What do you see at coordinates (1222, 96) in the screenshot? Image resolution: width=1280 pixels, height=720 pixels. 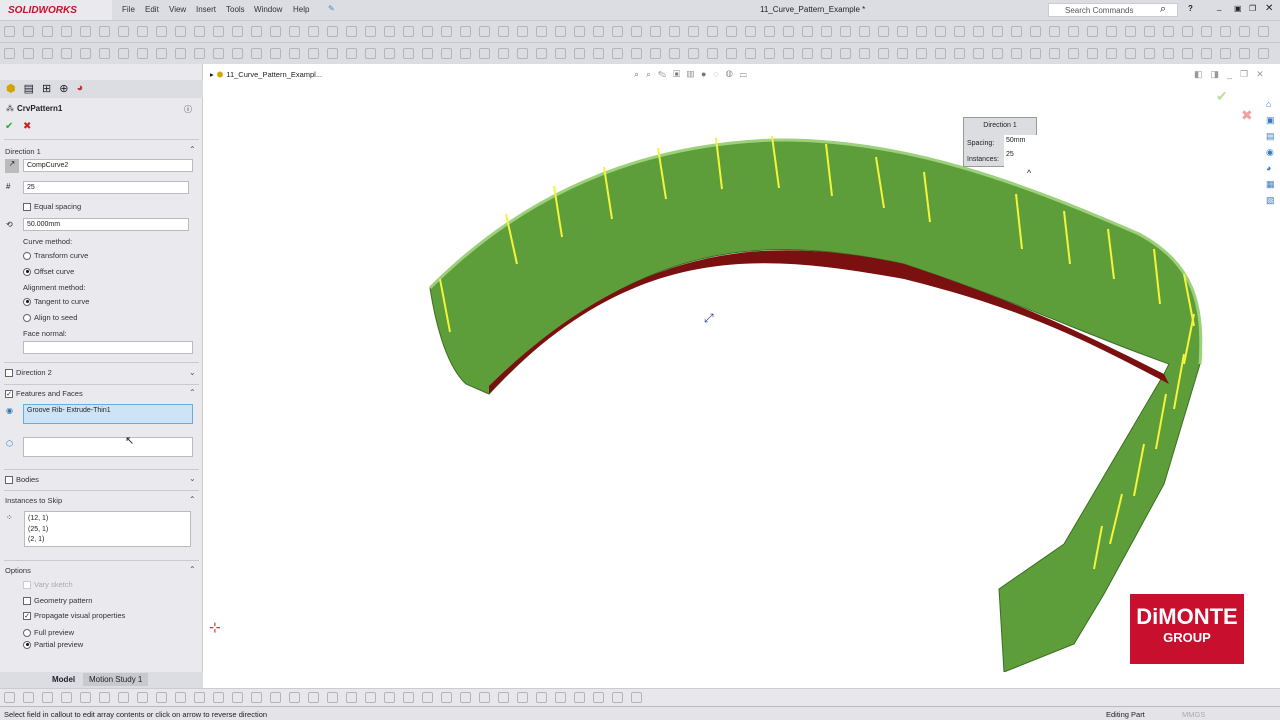 I see `confirm-corner-ok-icon: ✔` at bounding box center [1222, 96].